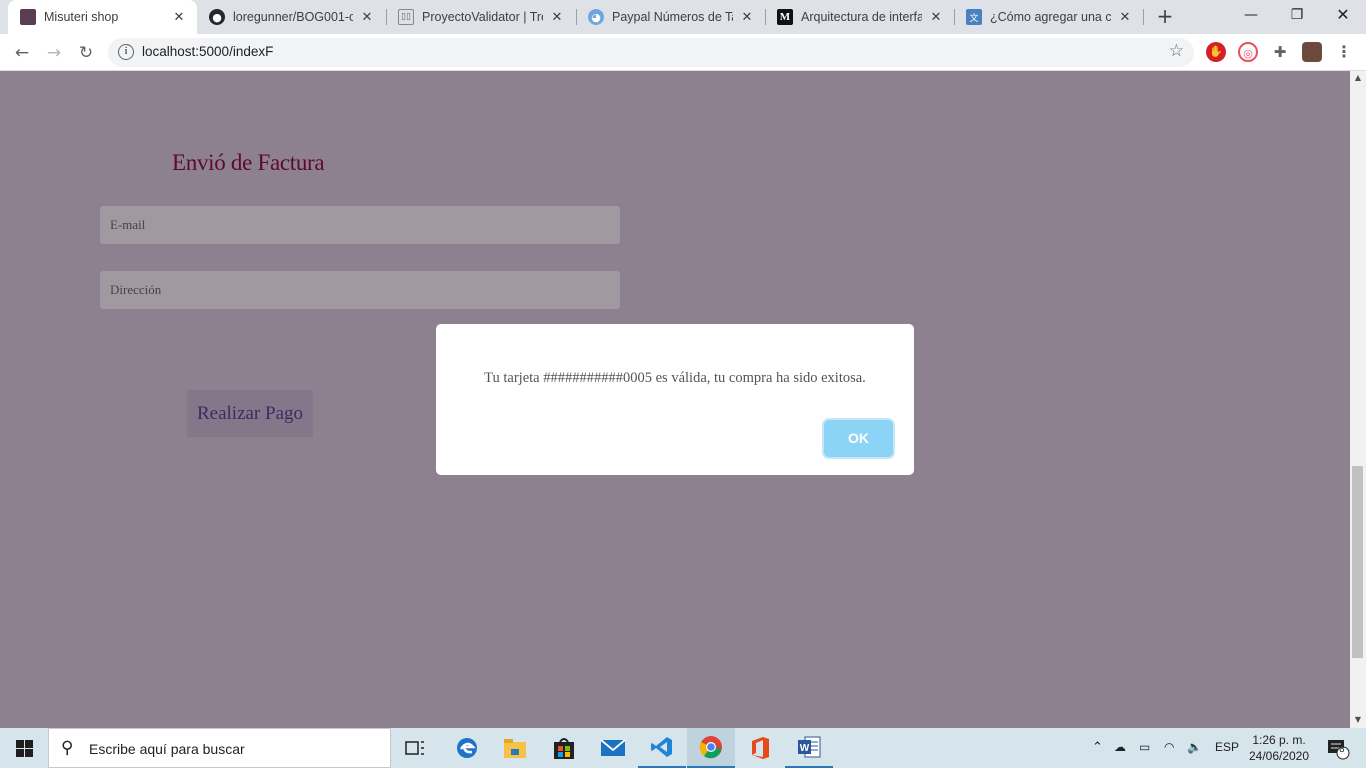 This screenshot has width=1366, height=768. Describe the element at coordinates (1144, 747) in the screenshot. I see `battery-icon: ▭` at that location.